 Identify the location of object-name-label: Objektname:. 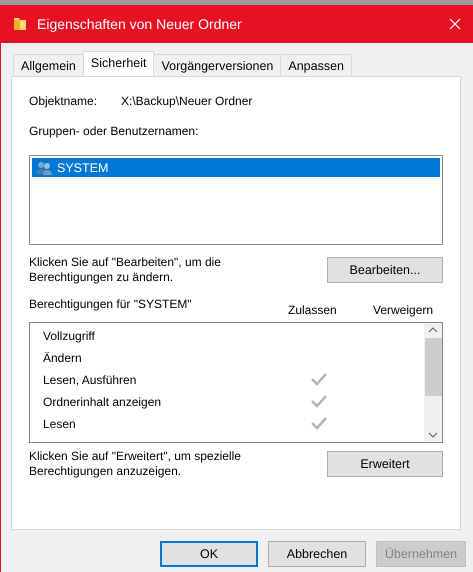
(63, 101).